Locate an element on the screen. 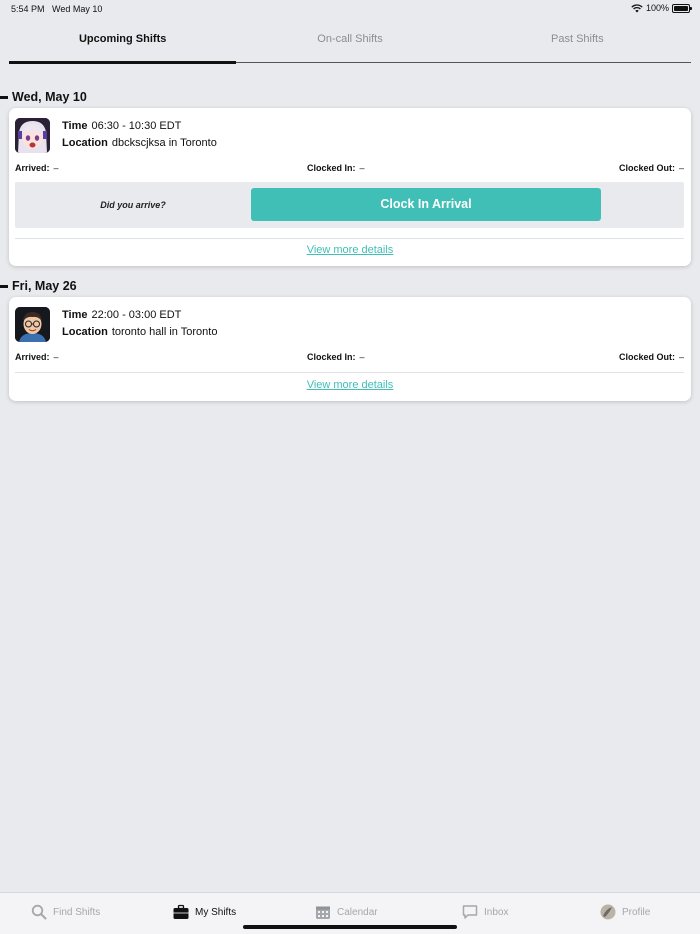 The image size is (700, 934). location-value: toronto hall in Toronto is located at coordinates (164, 332).